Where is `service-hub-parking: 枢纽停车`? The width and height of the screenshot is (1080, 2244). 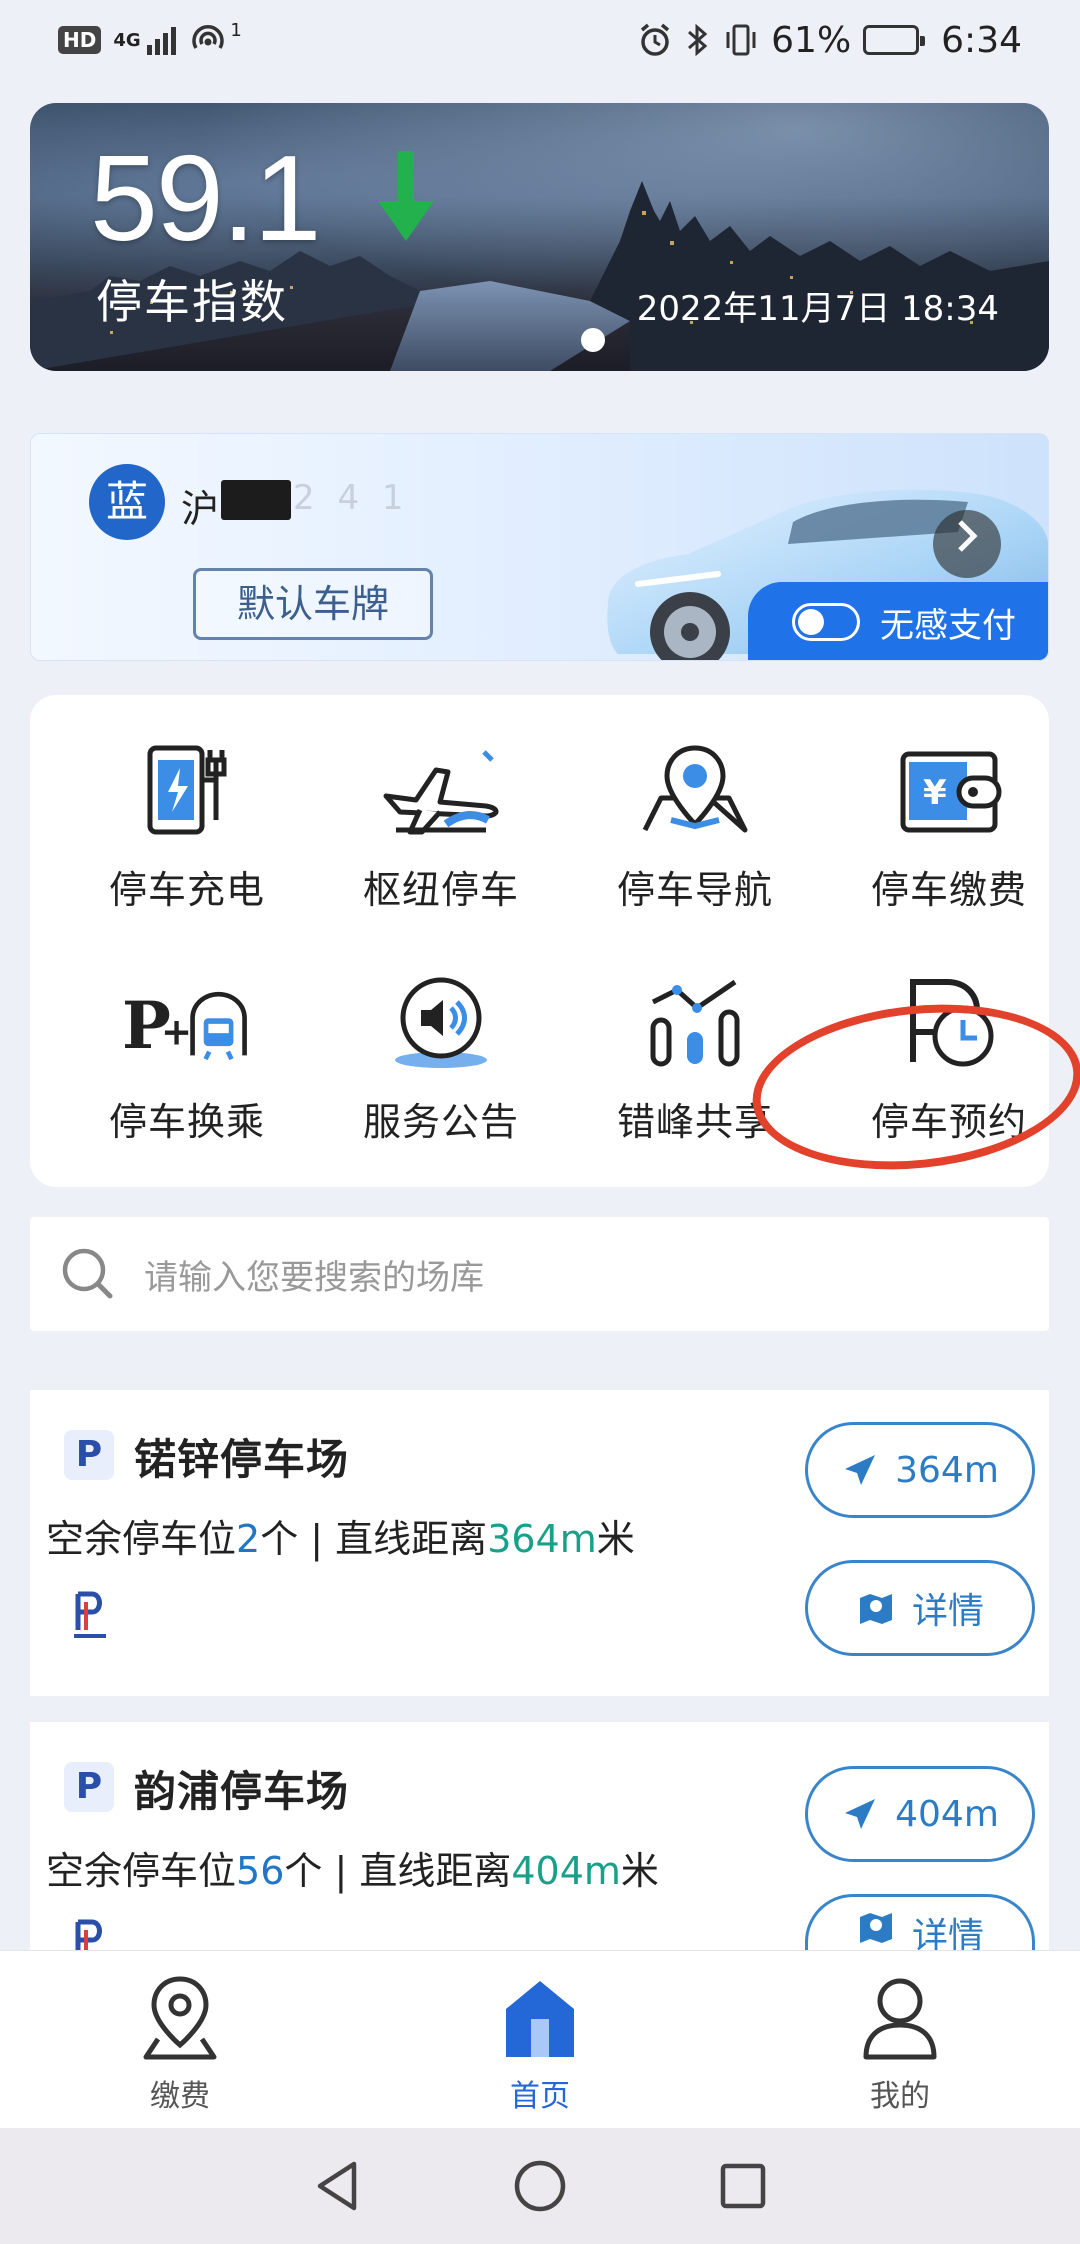
service-hub-parking: 枢纽停车 is located at coordinates (441, 840).